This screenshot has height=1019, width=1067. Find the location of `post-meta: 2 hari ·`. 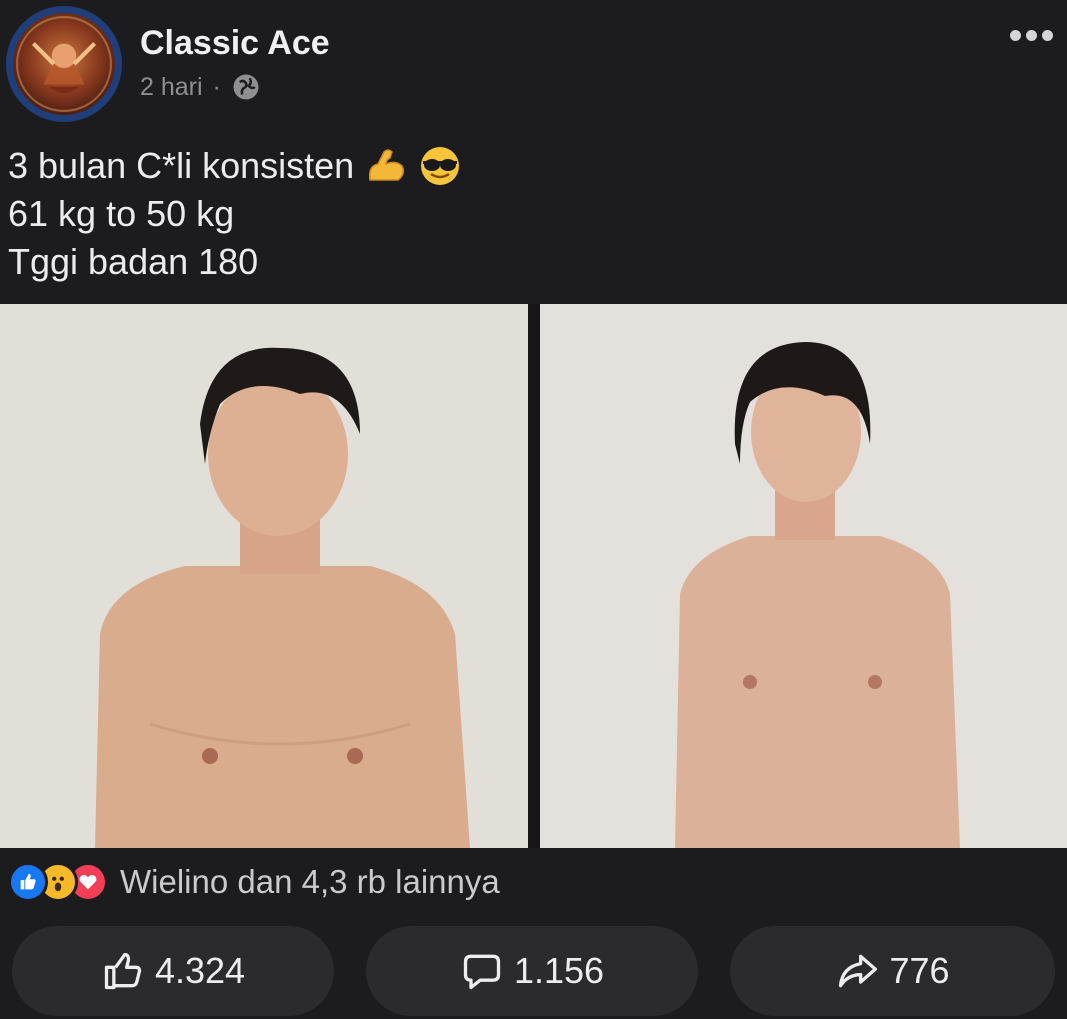

post-meta: 2 hari · is located at coordinates (200, 87).